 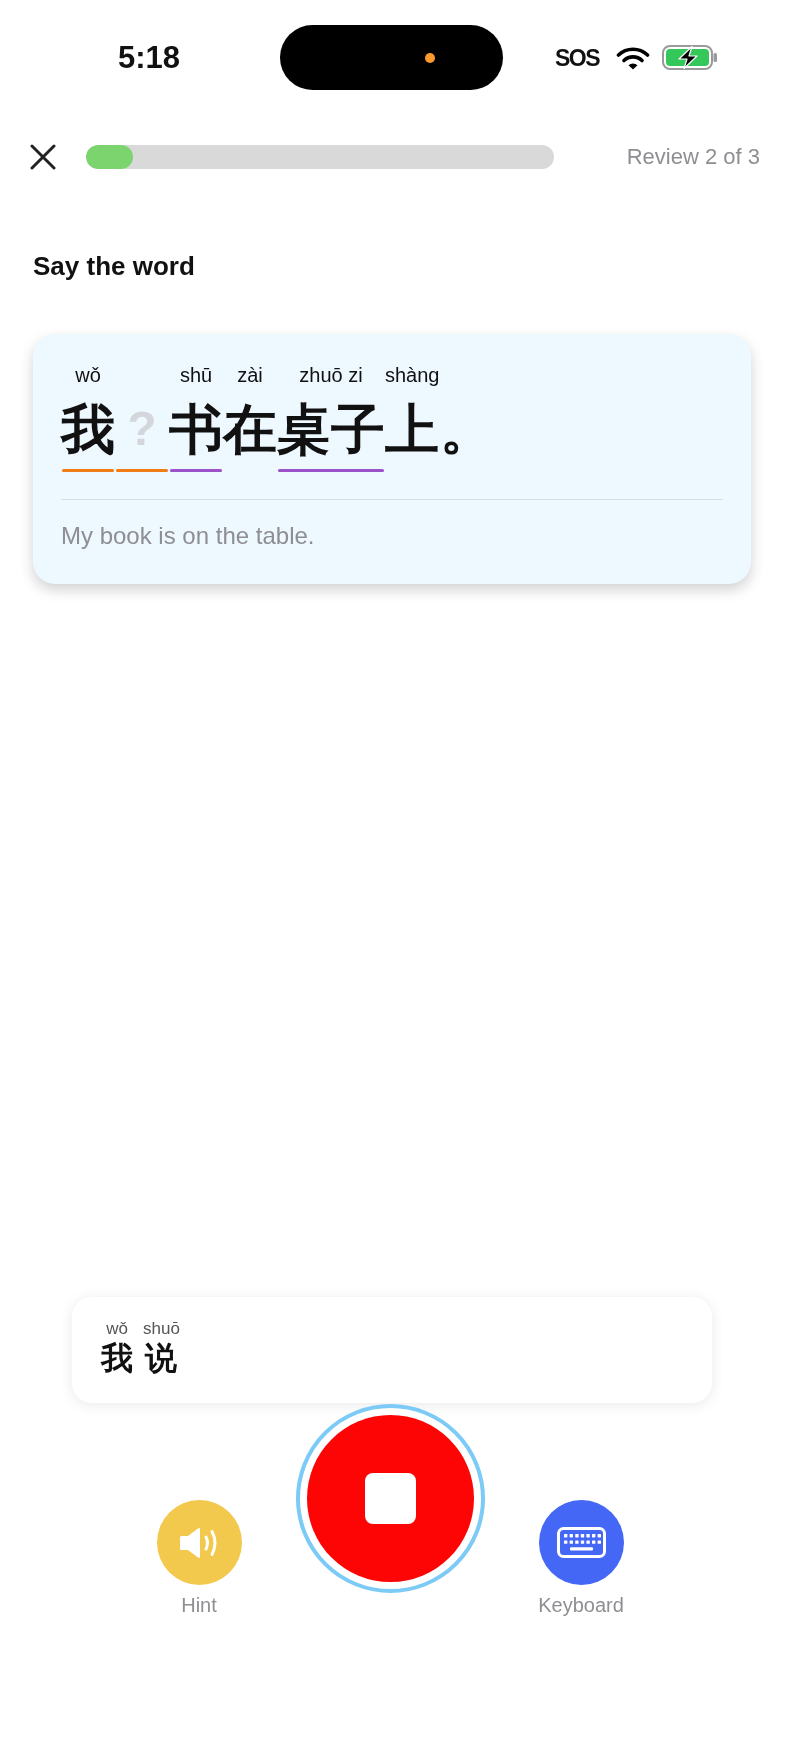 What do you see at coordinates (412, 375) in the screenshot?
I see `pinyin-text: shàng` at bounding box center [412, 375].